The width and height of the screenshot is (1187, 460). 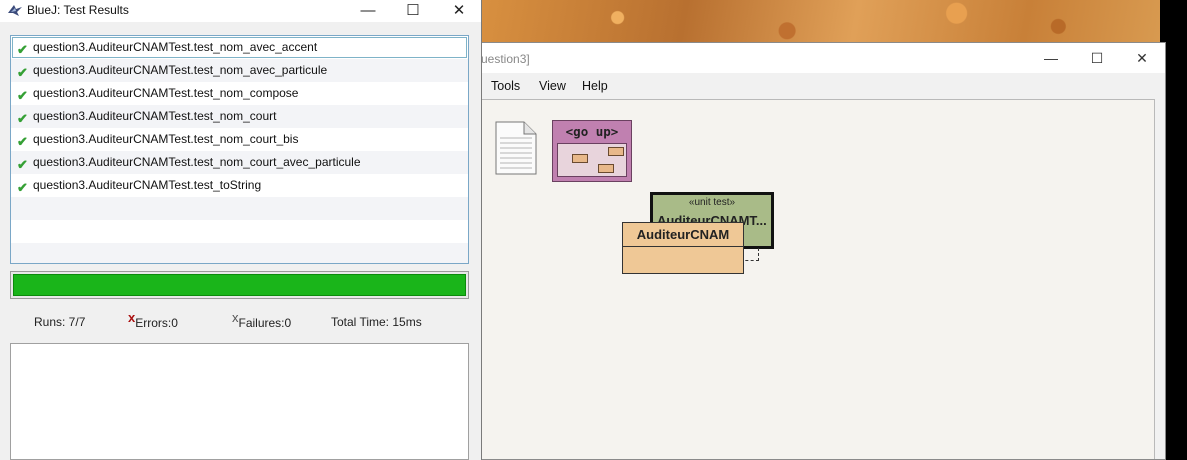 What do you see at coordinates (78, 10) in the screenshot?
I see `window-title: BlueJ: Test Results` at bounding box center [78, 10].